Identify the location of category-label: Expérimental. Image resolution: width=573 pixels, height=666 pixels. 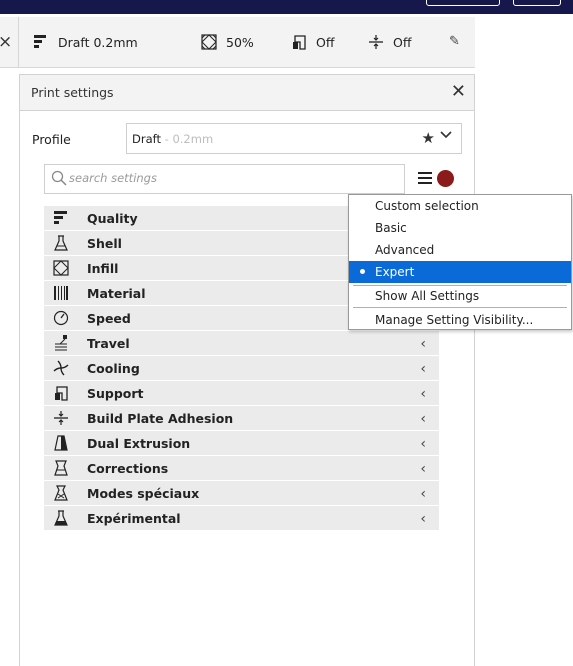
(134, 518).